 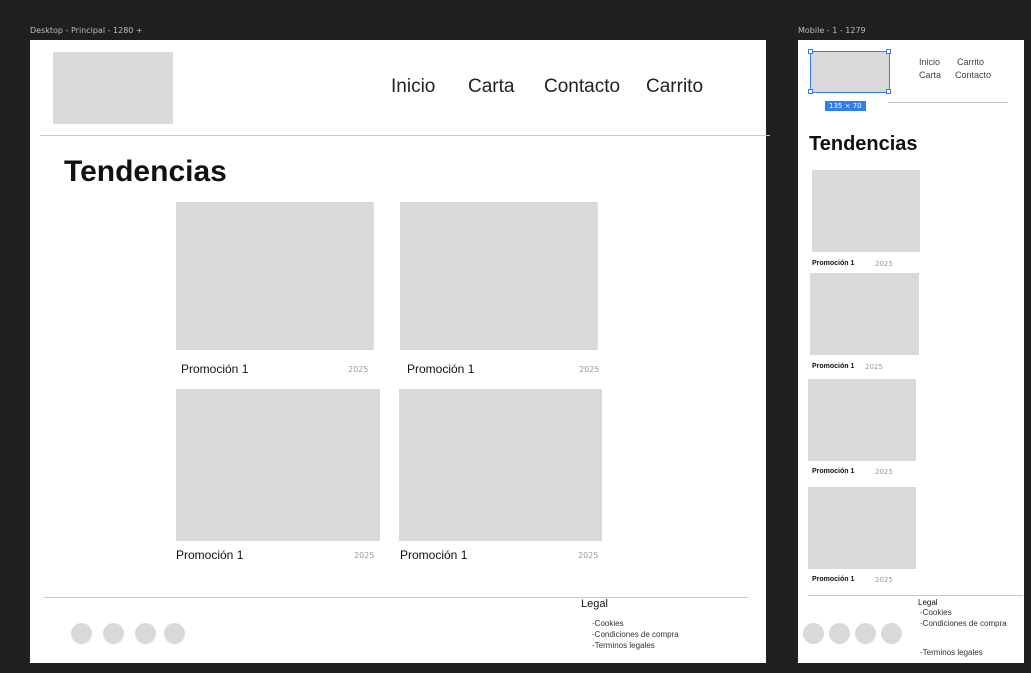 I want to click on desktop-frame-label: Desktop - Principal - 1280 +, so click(x=86, y=30).